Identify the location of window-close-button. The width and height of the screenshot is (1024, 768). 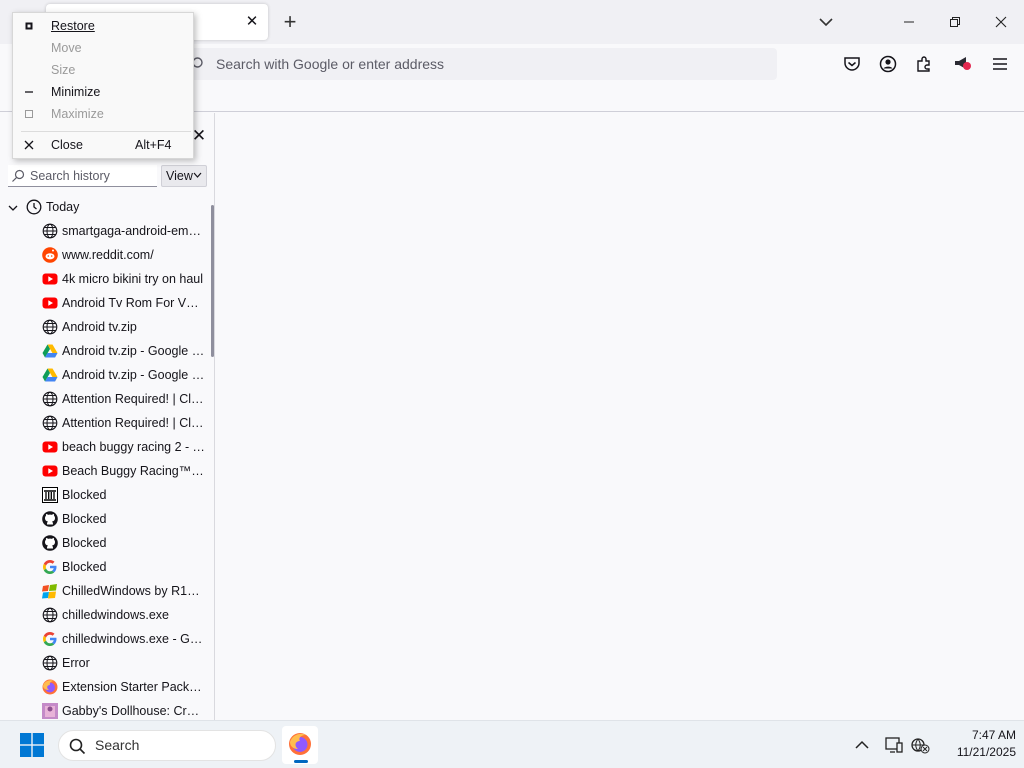
(1001, 22).